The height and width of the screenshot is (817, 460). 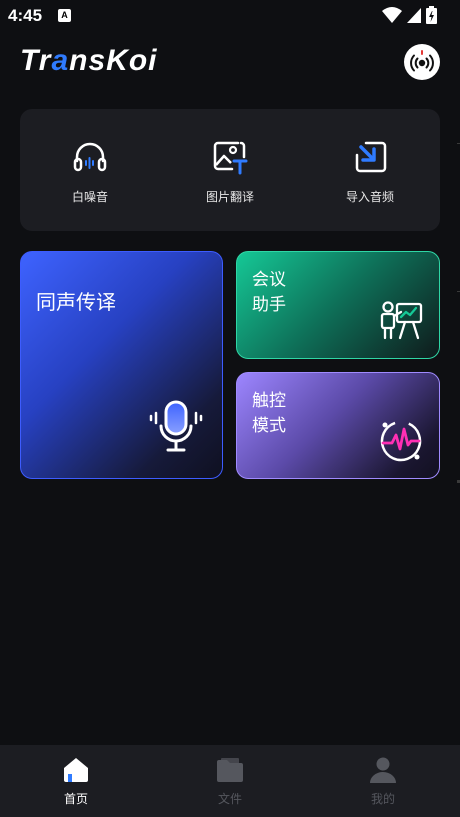 I want to click on tool-white-noise: 白噪音, so click(x=90, y=174).